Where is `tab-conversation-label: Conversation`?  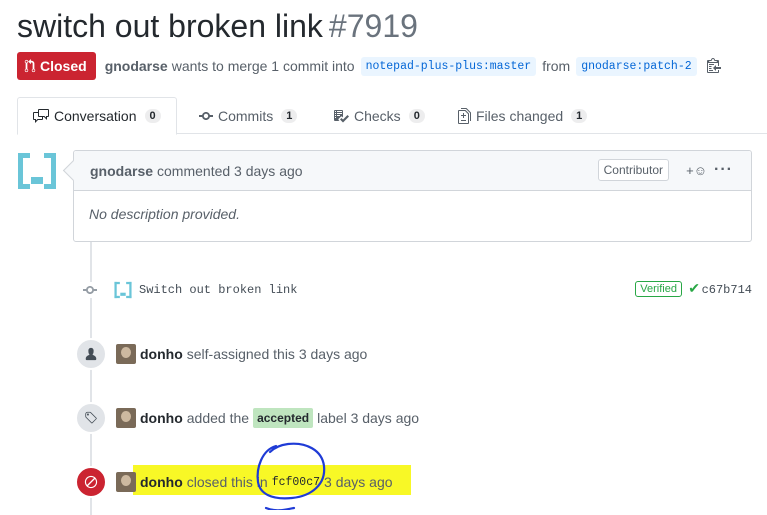 tab-conversation-label: Conversation is located at coordinates (95, 116).